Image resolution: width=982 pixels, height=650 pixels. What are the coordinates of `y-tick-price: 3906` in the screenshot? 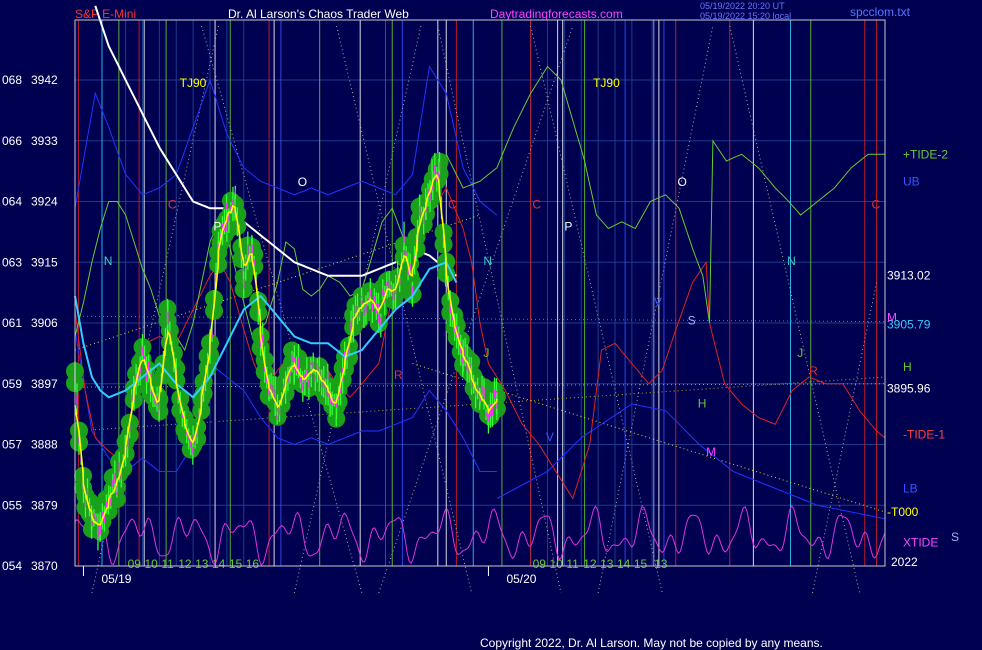 It's located at (44, 323).